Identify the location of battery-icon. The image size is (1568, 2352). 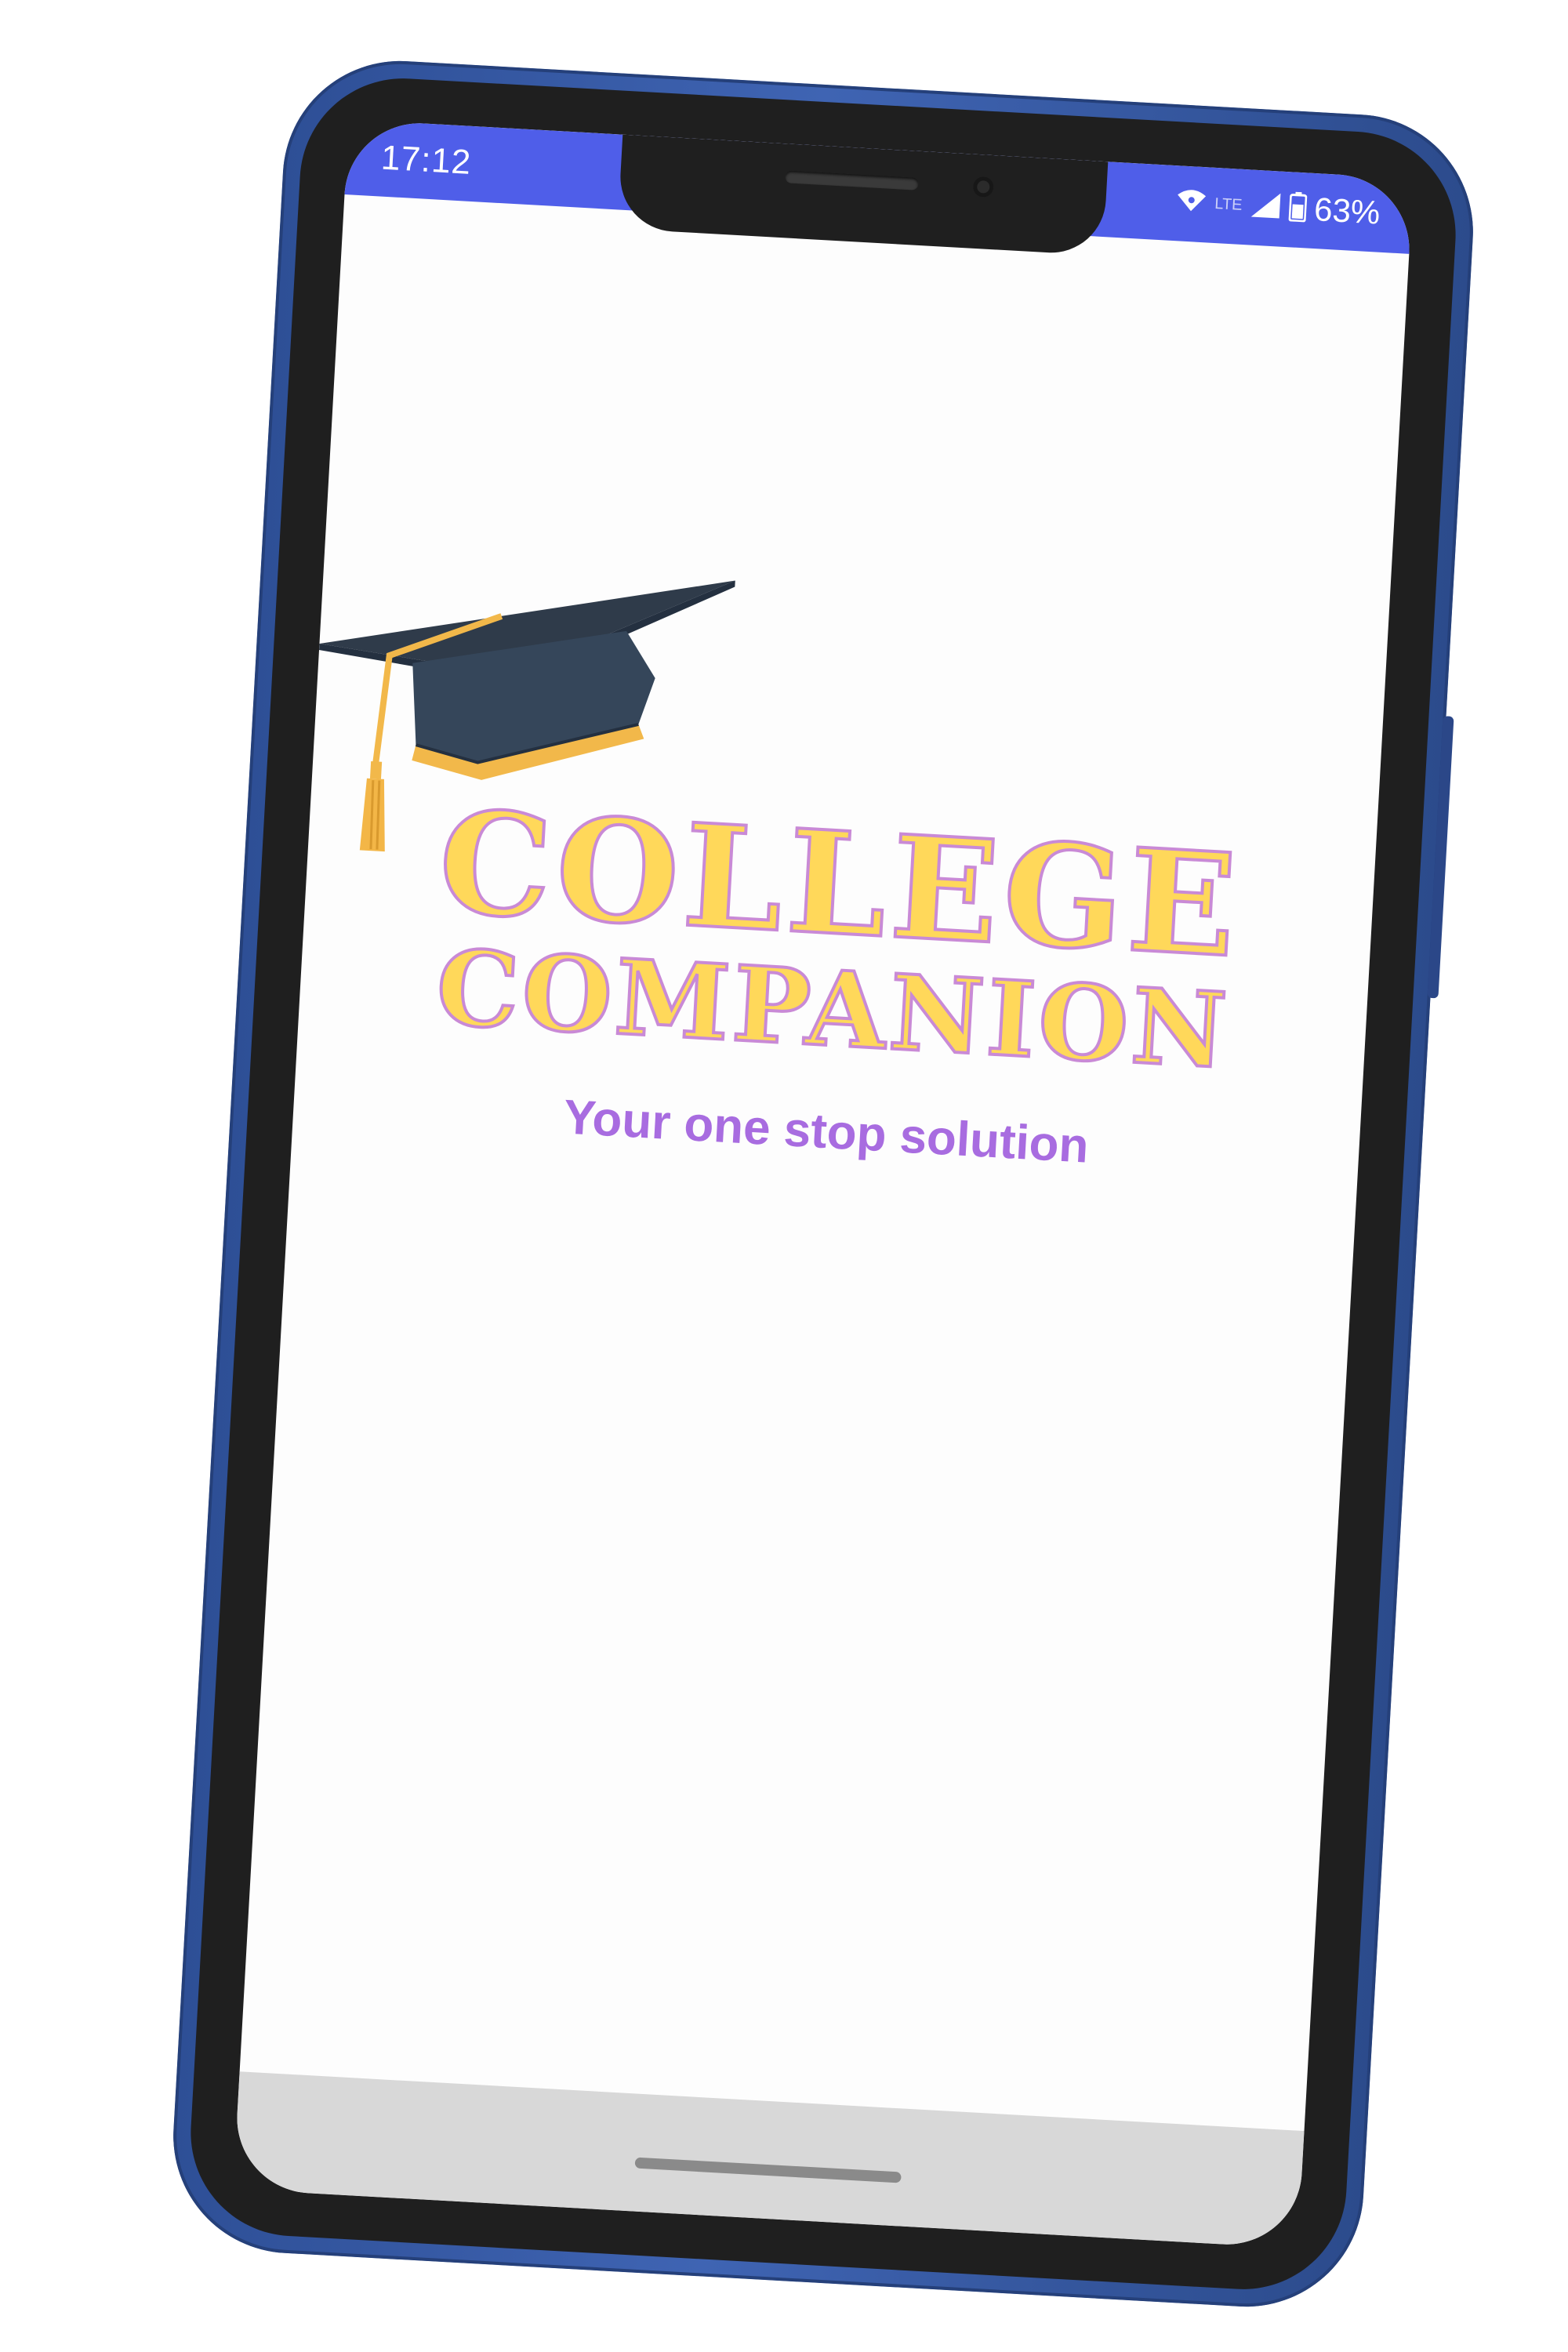
(1298, 209).